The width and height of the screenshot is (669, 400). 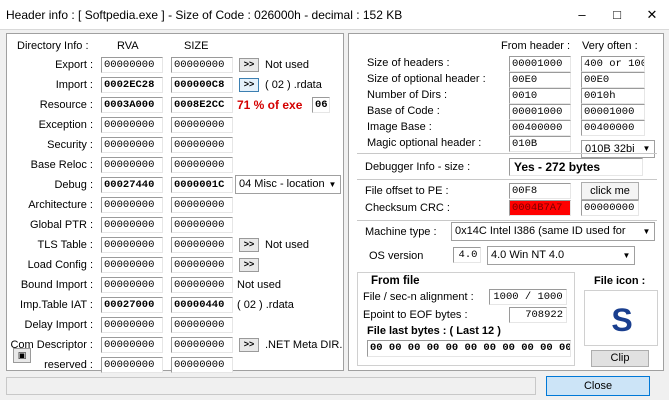 I want to click on dir-row-note: ( 02 ) .rdata, so click(x=265, y=305).